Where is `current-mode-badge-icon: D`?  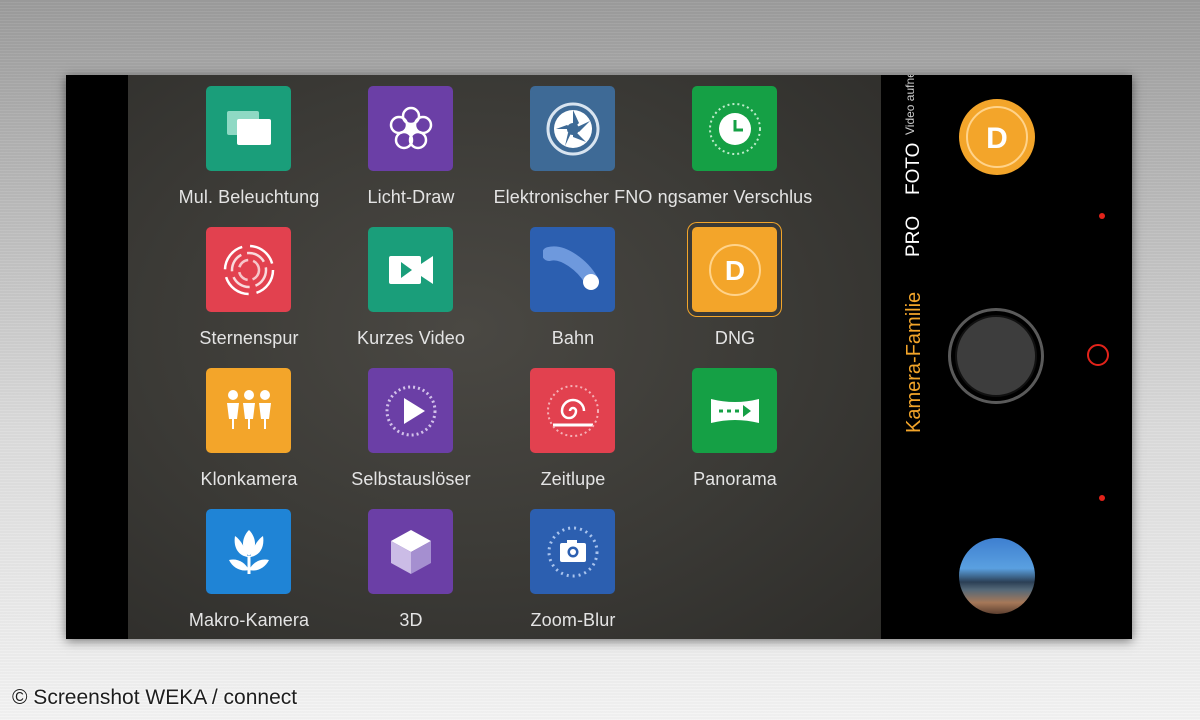
current-mode-badge-icon: D is located at coordinates (997, 137).